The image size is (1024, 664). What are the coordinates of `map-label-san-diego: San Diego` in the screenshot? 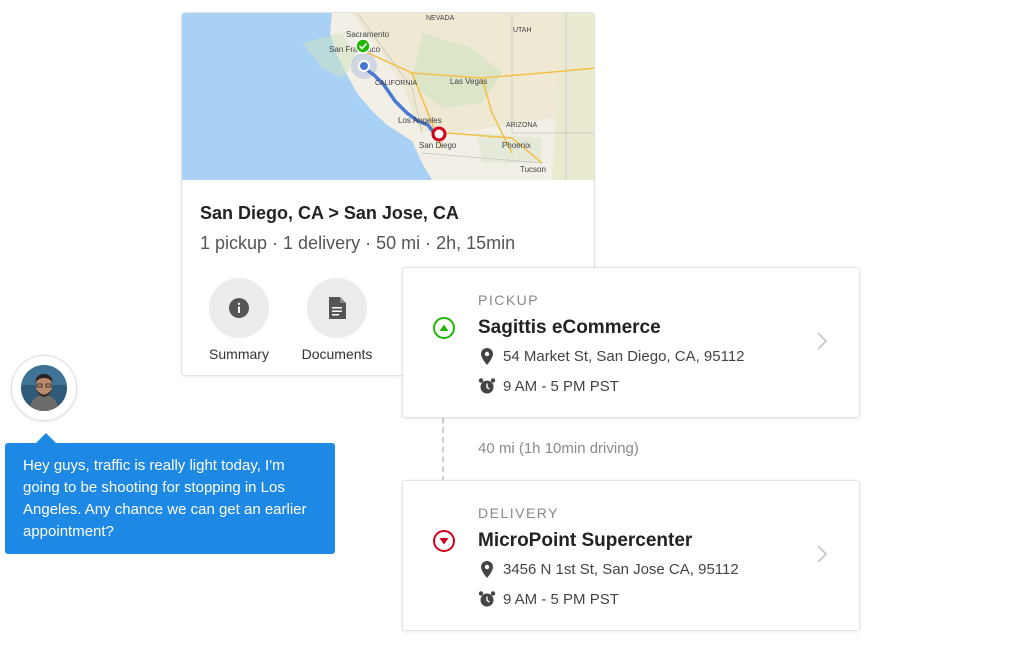 It's located at (438, 145).